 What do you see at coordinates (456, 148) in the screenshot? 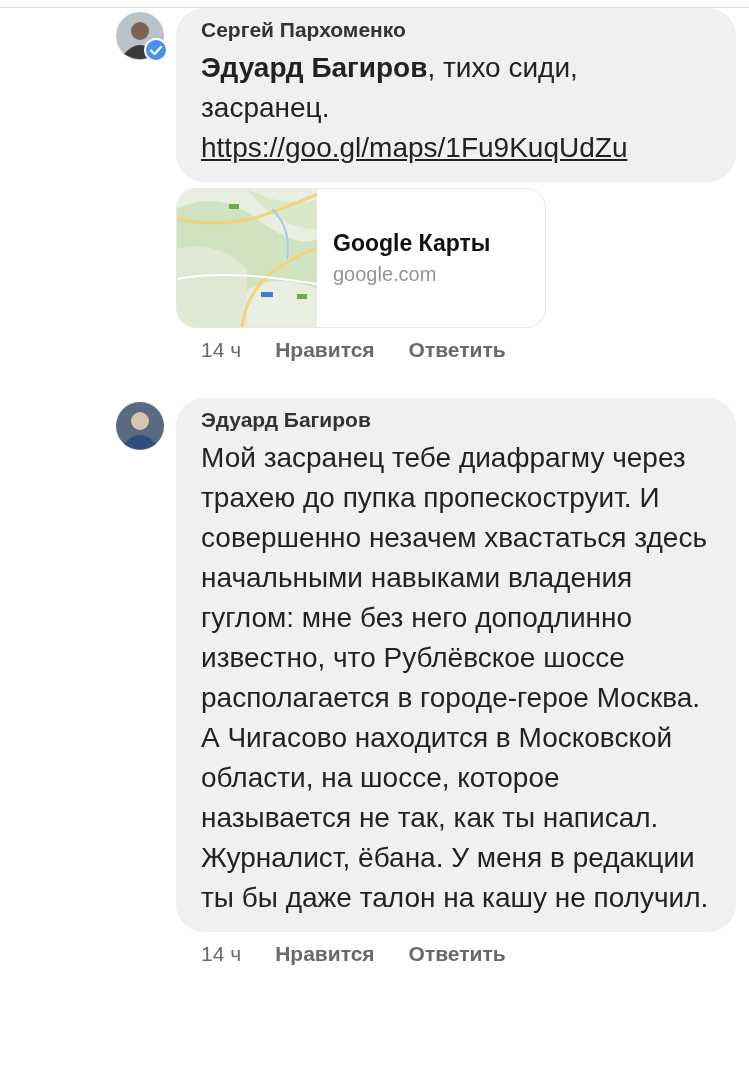
I see `link: https://goo.gl/maps/1Fu9KuqUdZu` at bounding box center [456, 148].